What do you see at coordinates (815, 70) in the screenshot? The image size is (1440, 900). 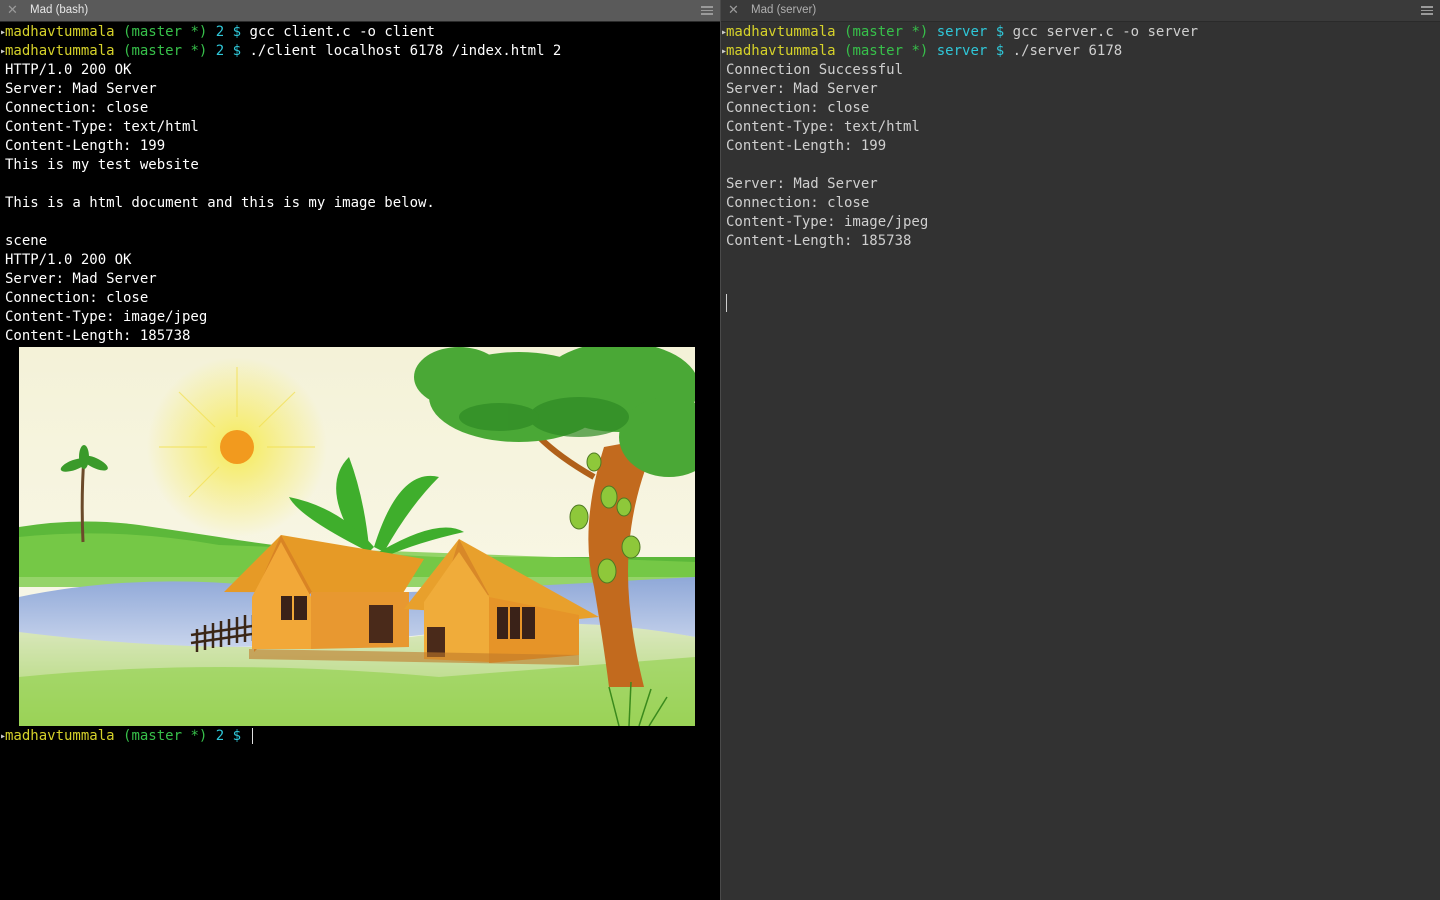 I see `output-line: Connection Successful` at bounding box center [815, 70].